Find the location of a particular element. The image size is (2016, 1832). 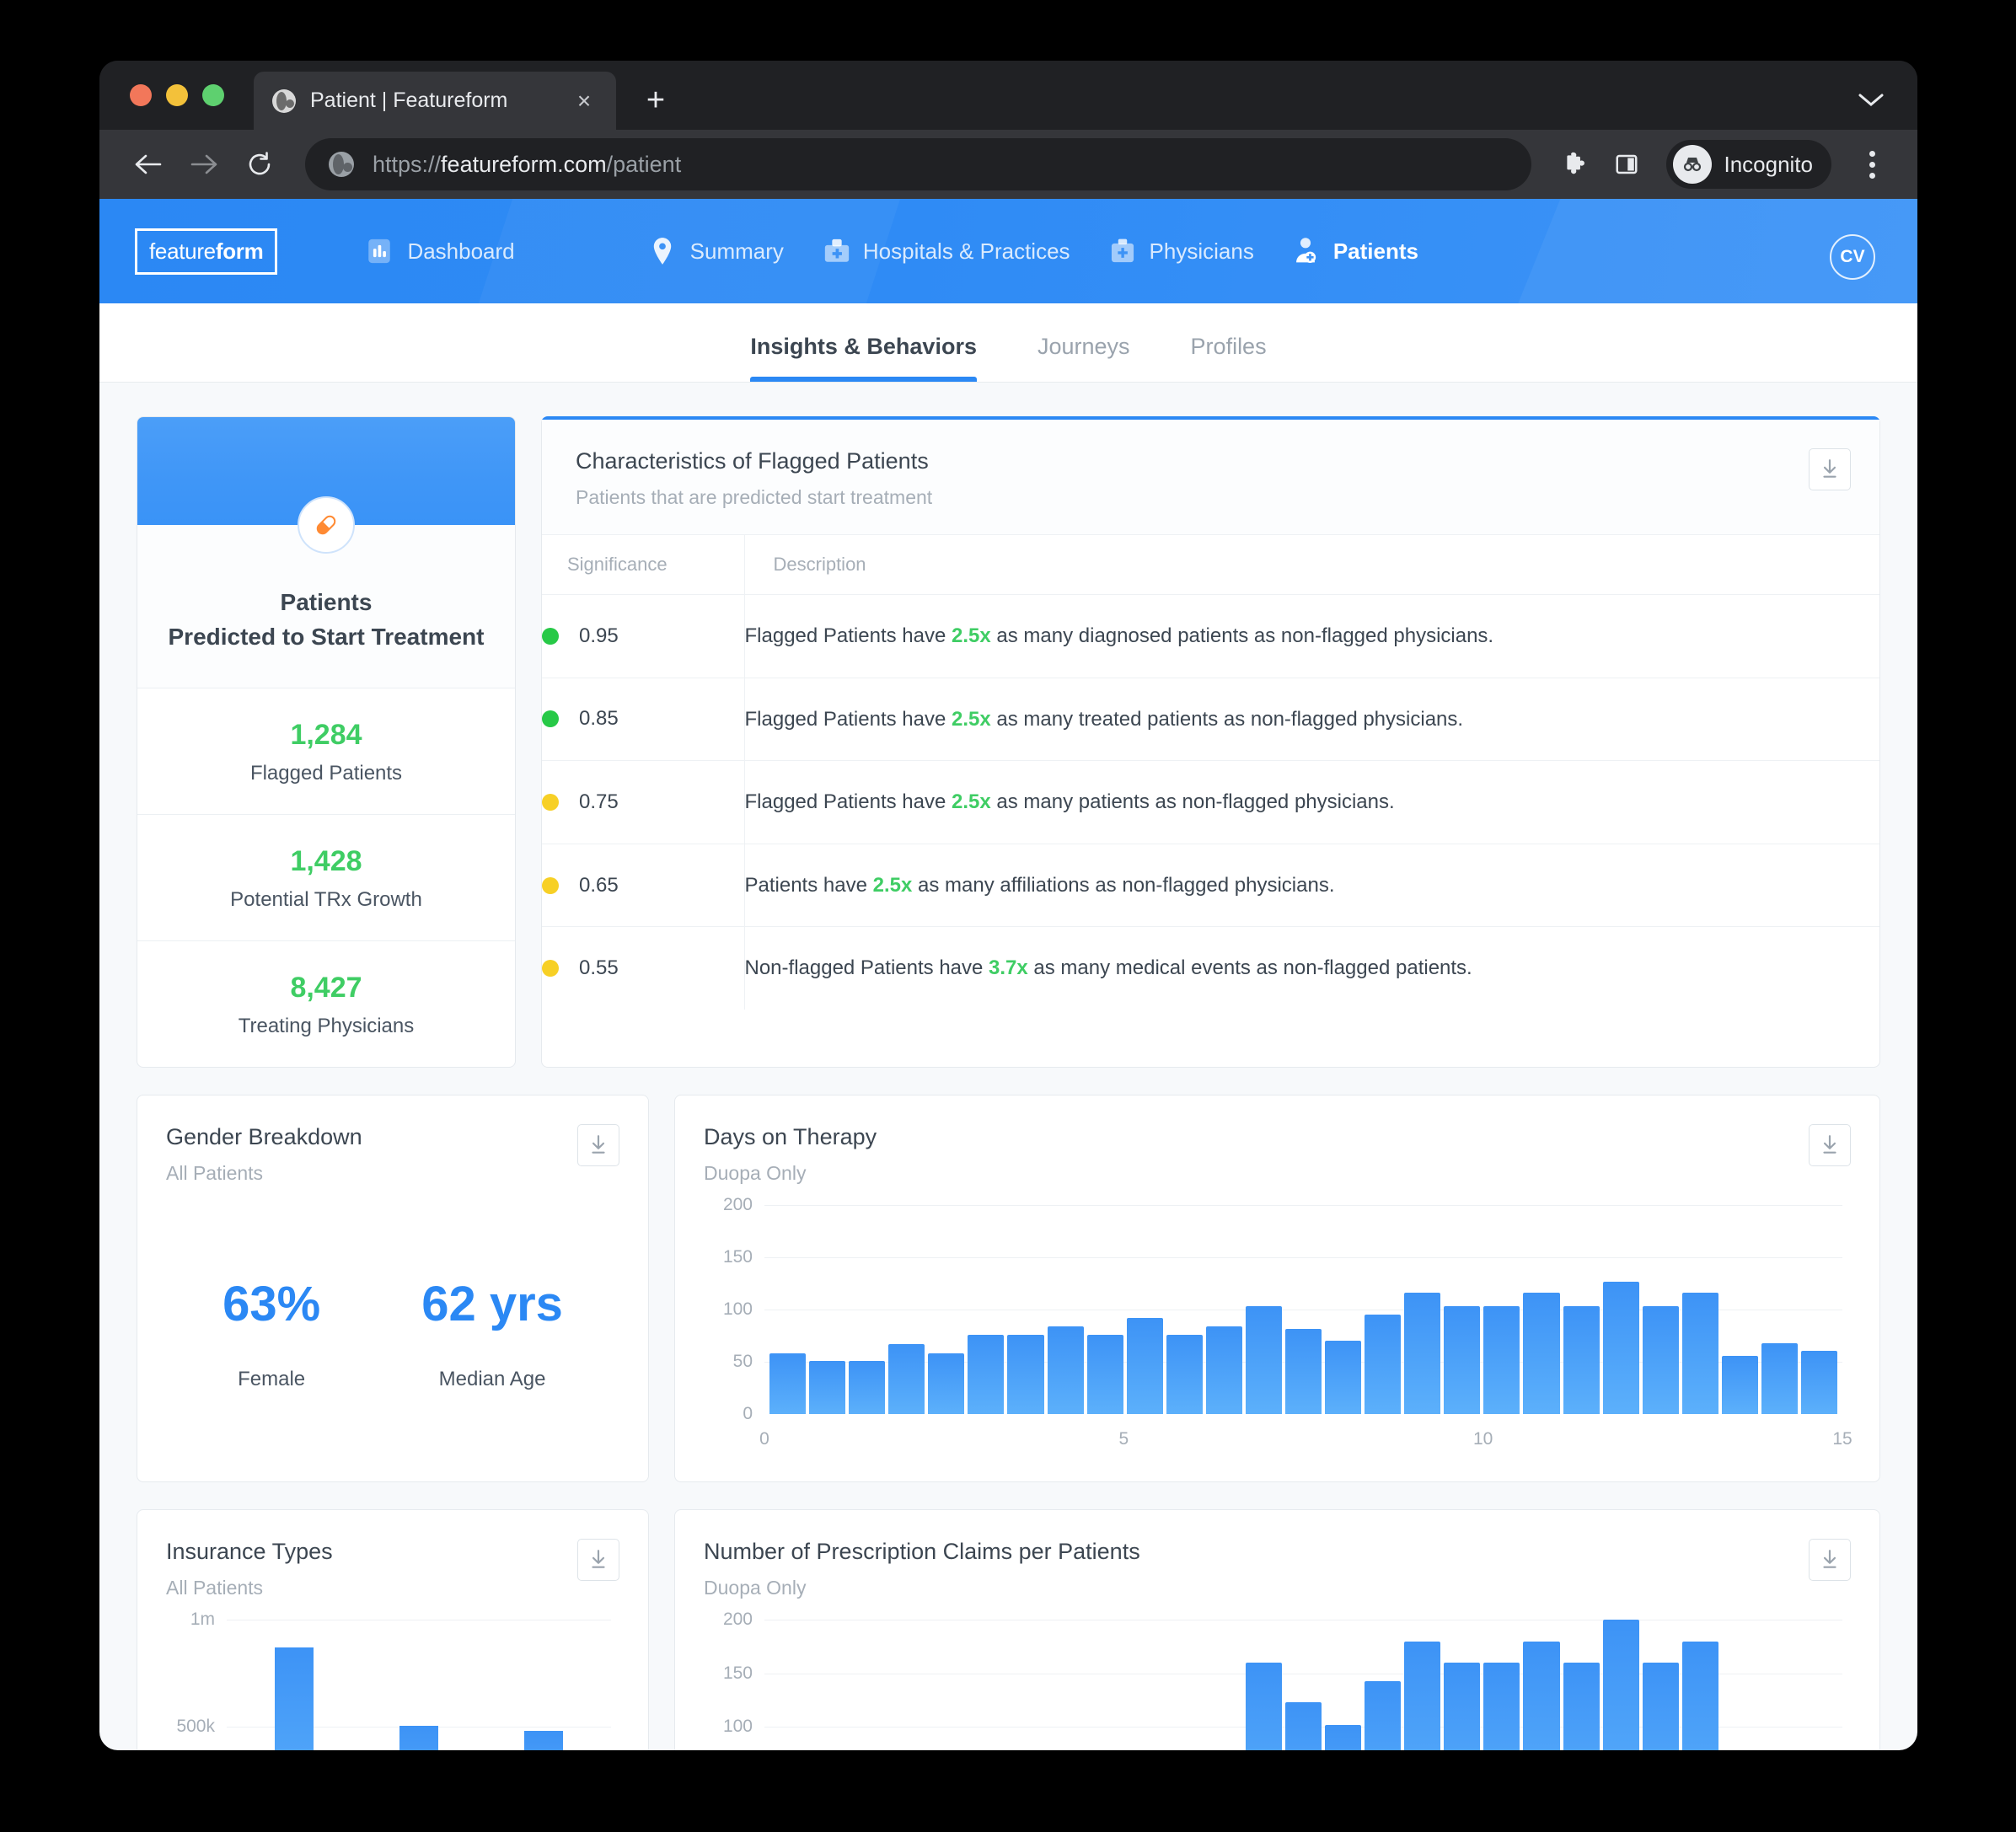

browser-menu-icon is located at coordinates (1872, 164).